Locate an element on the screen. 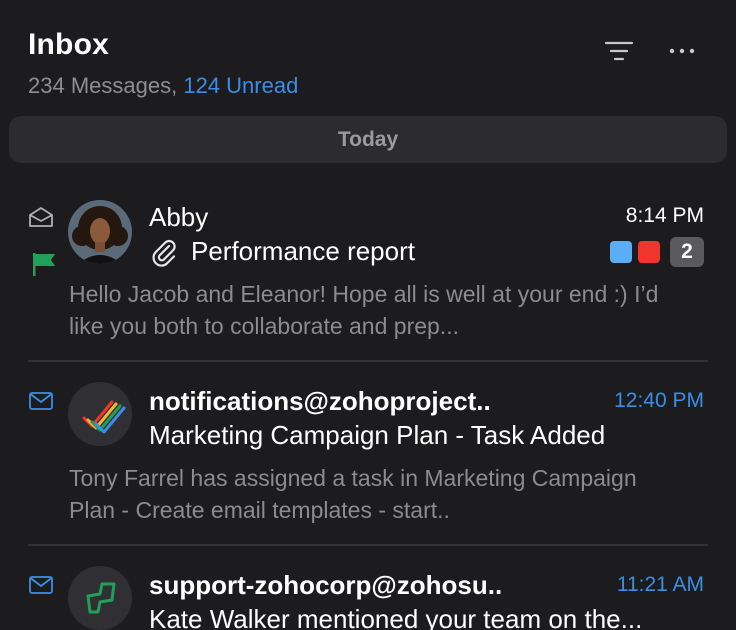 This screenshot has height=630, width=736. email-subject: Performance report is located at coordinates (282, 251).